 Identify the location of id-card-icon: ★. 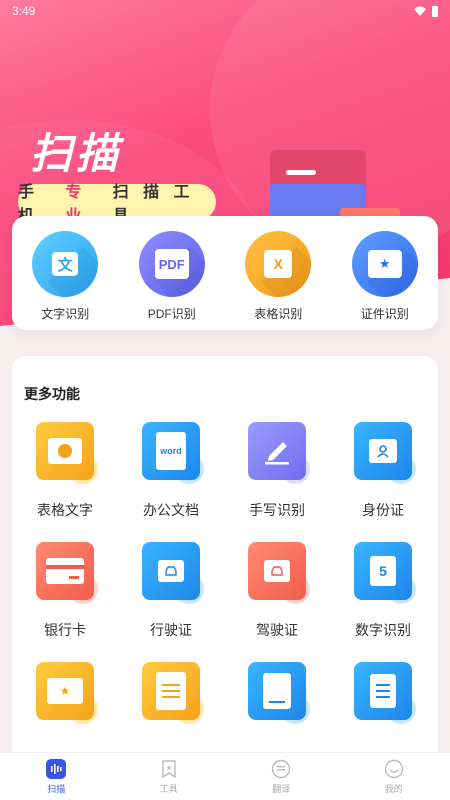
(384, 264).